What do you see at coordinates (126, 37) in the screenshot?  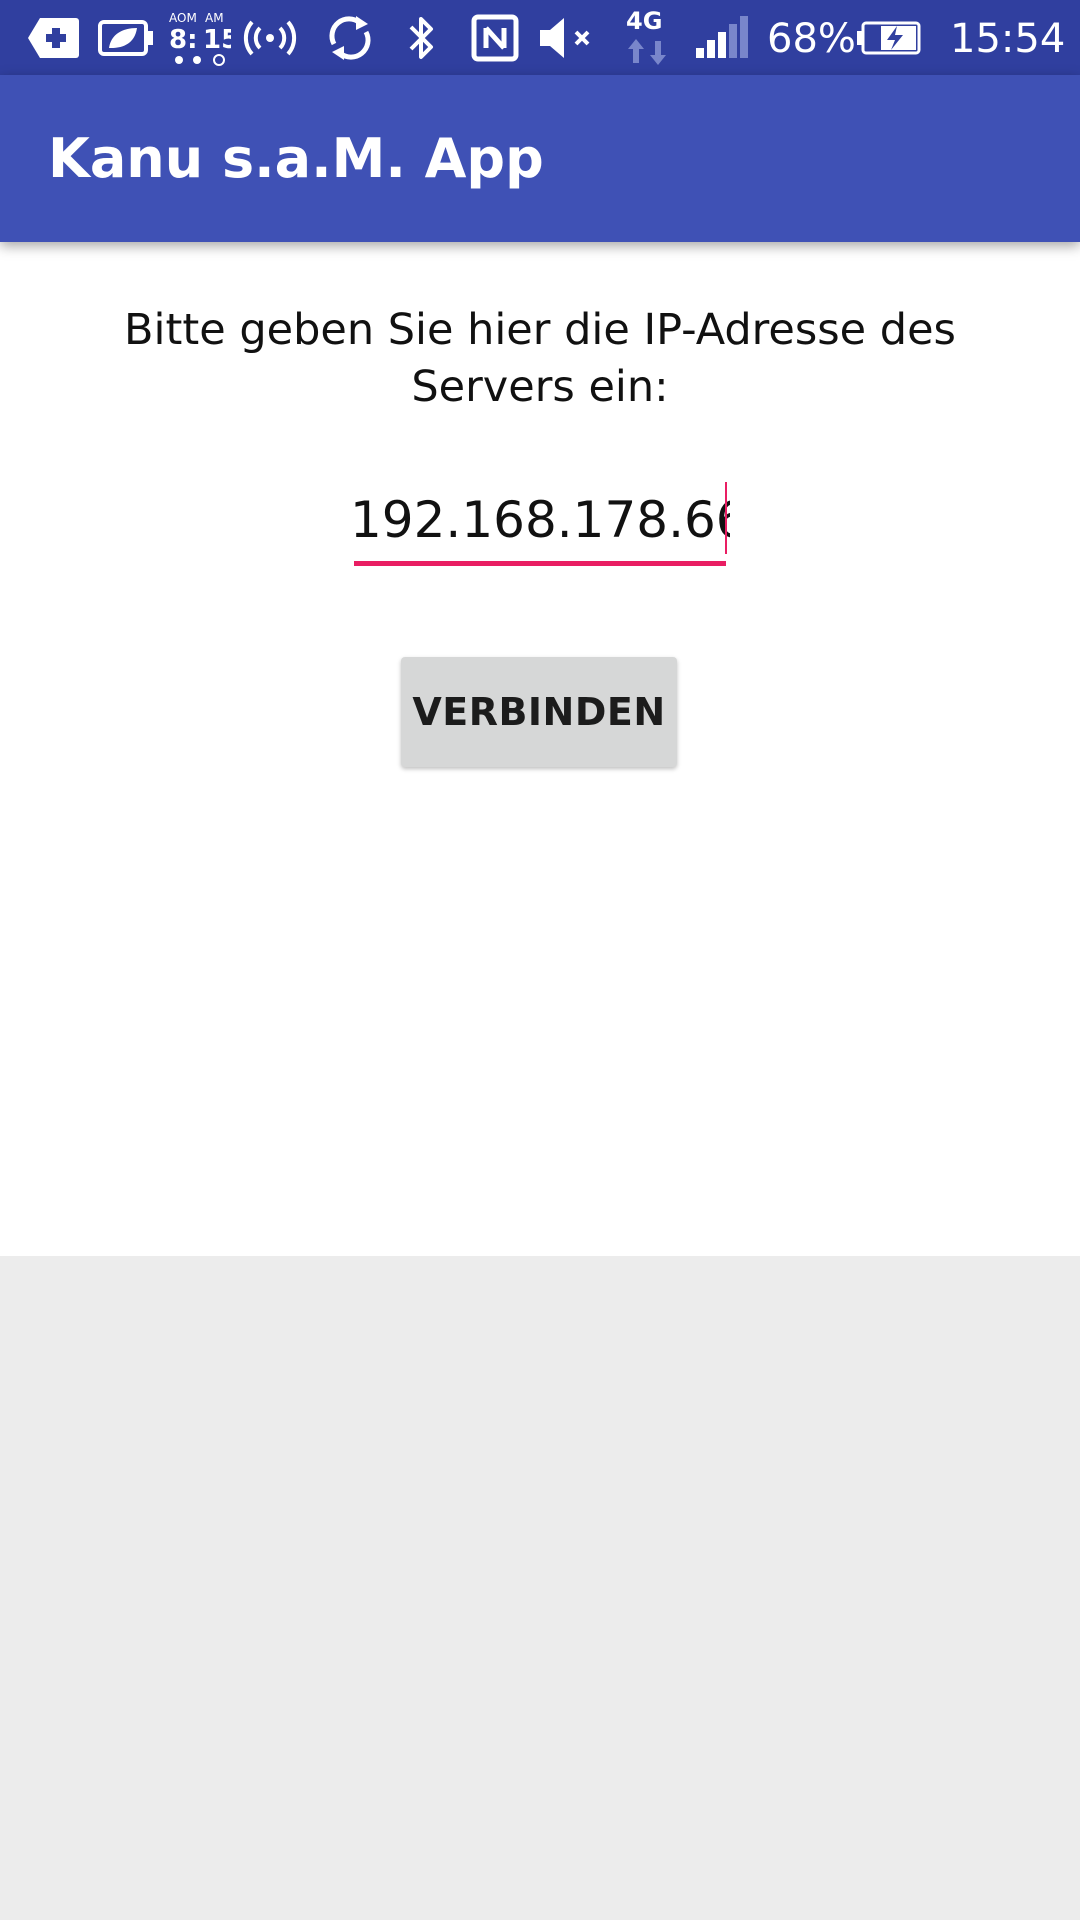 I see `battery-saver-icon` at bounding box center [126, 37].